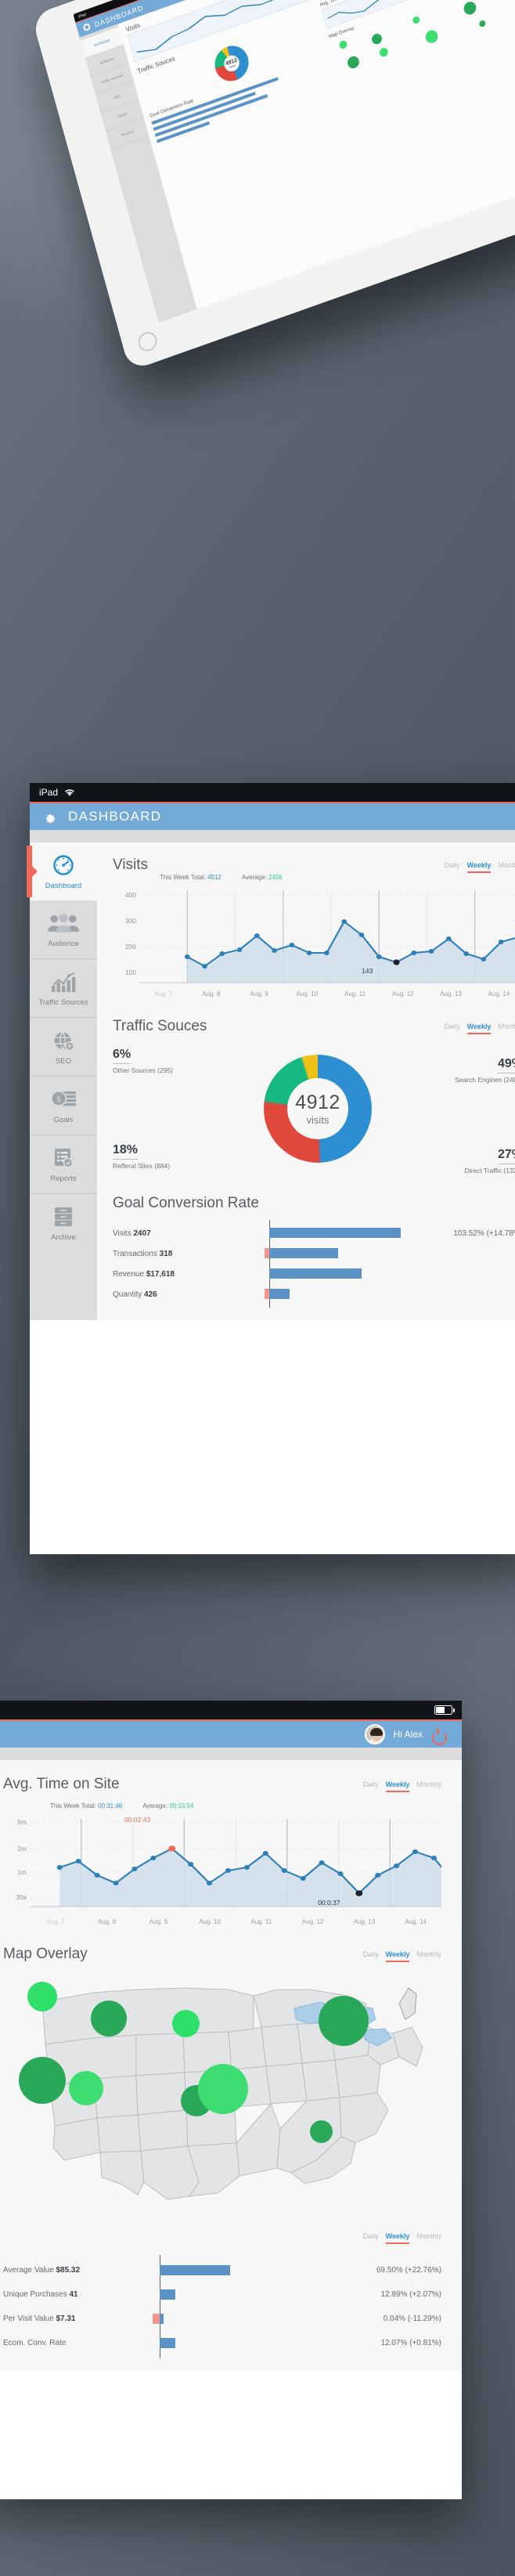 The image size is (515, 2576). Describe the element at coordinates (63, 1164) in the screenshot. I see `sidebar-item-reports: Reports` at that location.